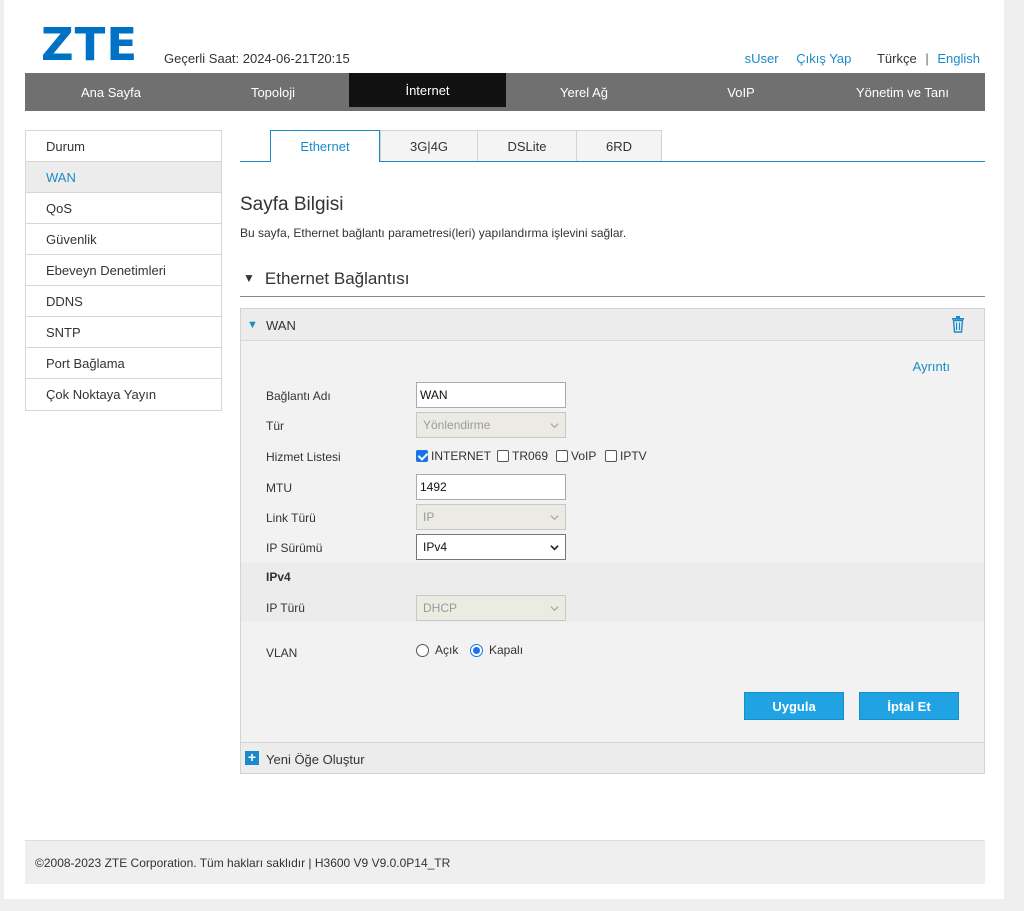 The image size is (1024, 911). Describe the element at coordinates (491, 517) in the screenshot. I see `link-type-select: IP` at that location.